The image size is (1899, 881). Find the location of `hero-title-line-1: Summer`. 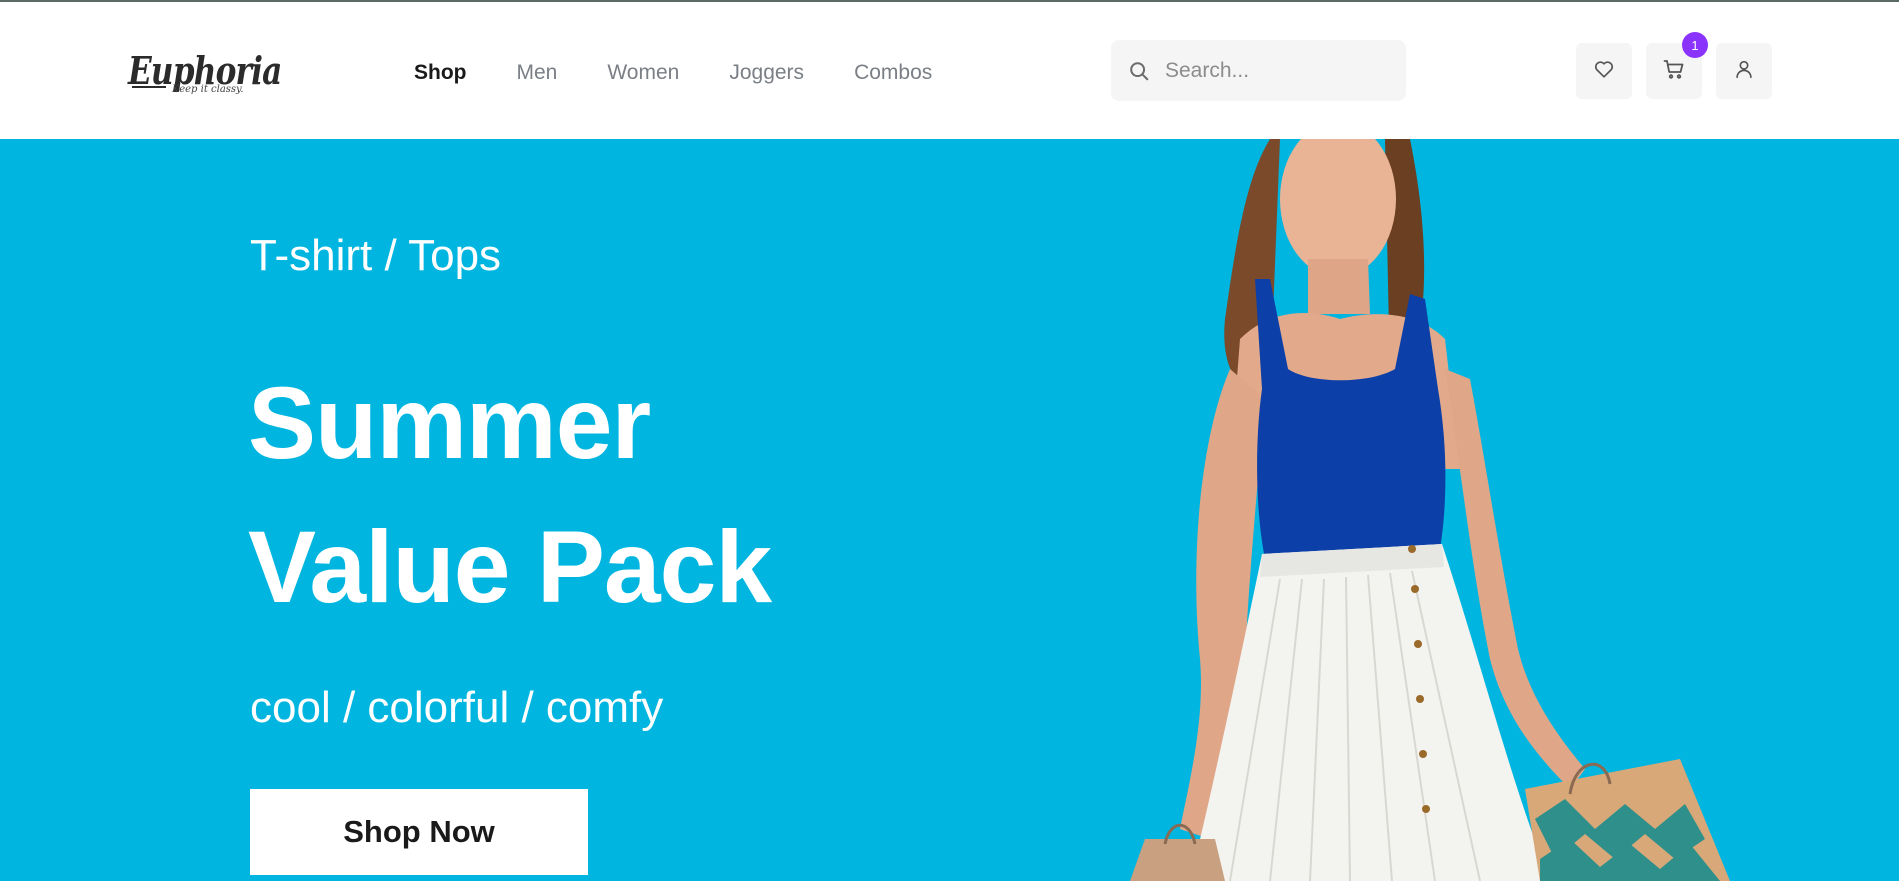

hero-title-line-1: Summer is located at coordinates (449, 423).